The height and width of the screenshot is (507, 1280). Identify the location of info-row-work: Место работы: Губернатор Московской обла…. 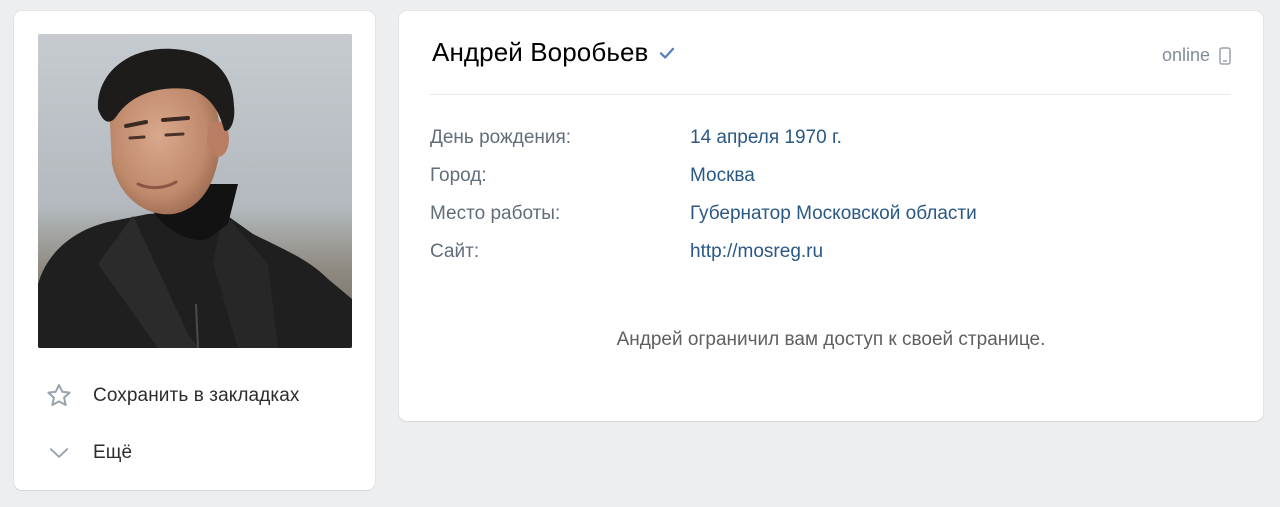
(703, 214).